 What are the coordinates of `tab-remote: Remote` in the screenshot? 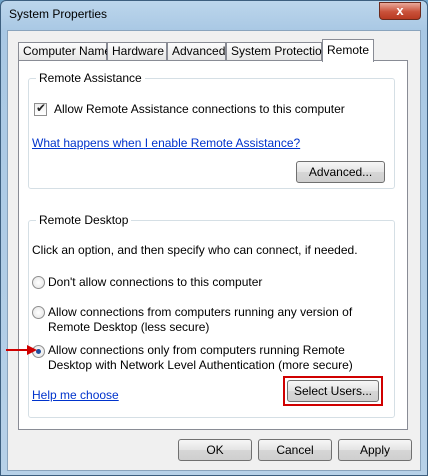 It's located at (348, 50).